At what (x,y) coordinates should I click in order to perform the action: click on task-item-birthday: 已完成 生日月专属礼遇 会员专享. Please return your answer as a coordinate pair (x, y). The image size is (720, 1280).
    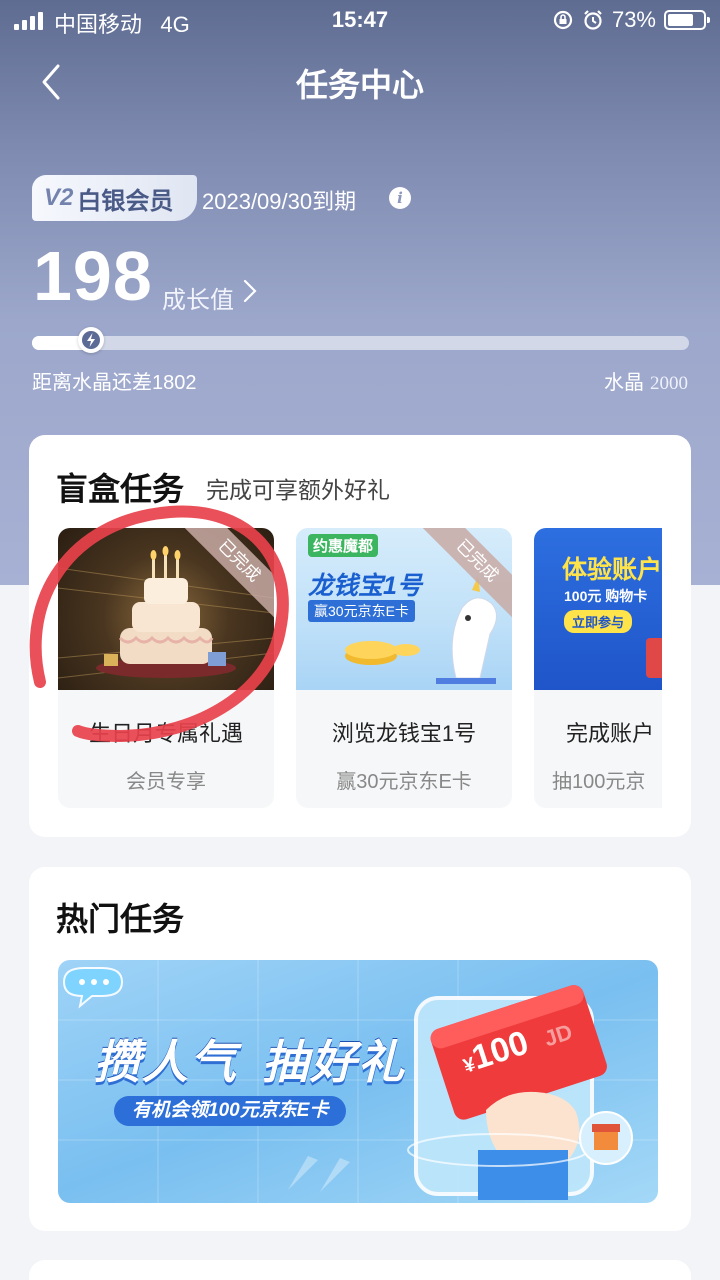
    Looking at the image, I should click on (166, 668).